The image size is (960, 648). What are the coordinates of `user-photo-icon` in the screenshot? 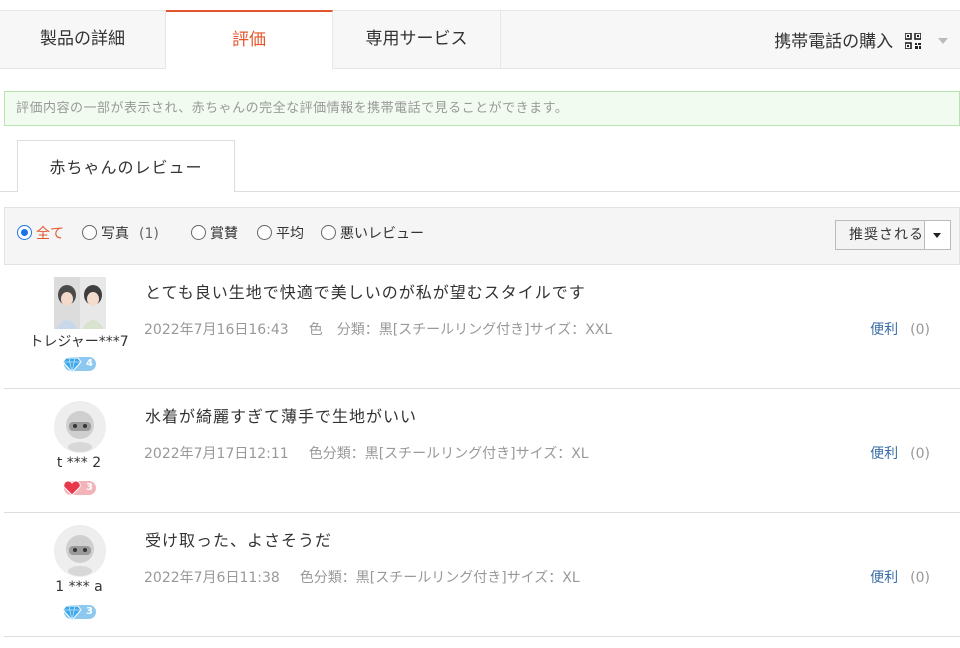 It's located at (80, 303).